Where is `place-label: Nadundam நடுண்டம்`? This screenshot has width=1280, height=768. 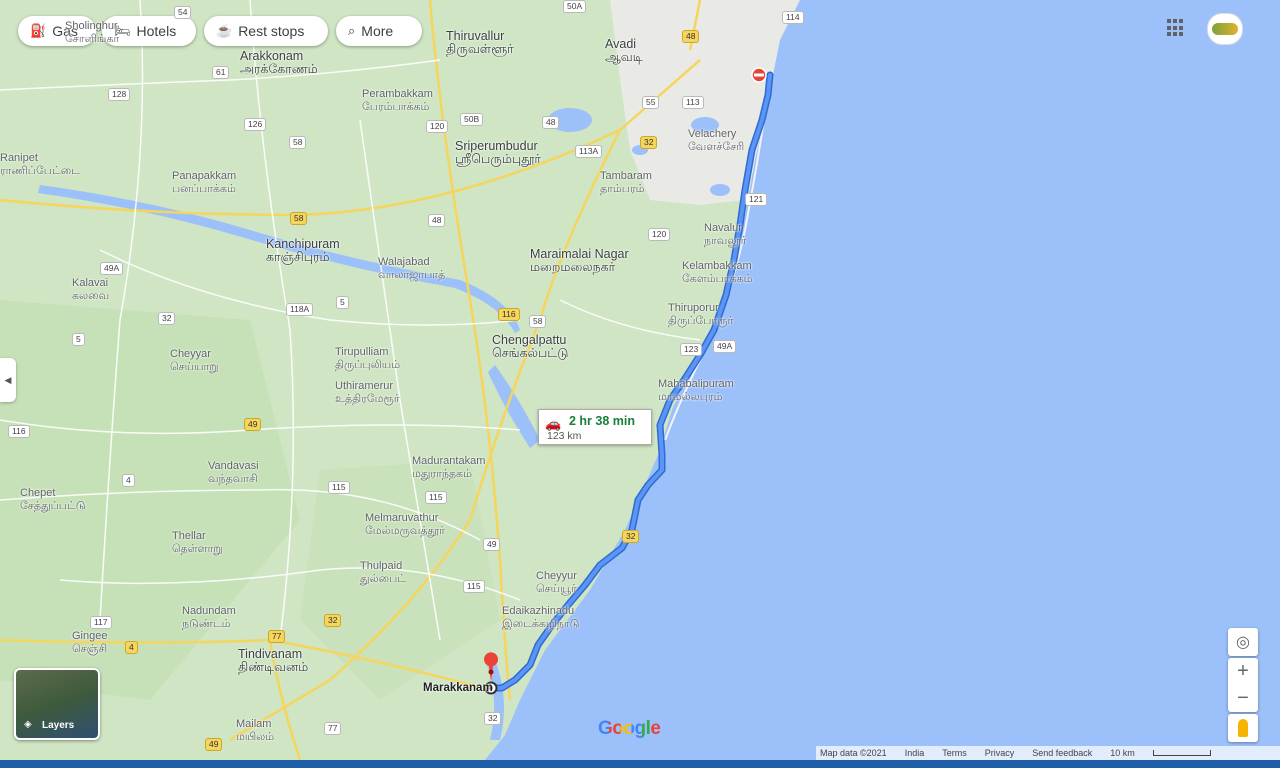
place-label: Nadundam நடுண்டம் is located at coordinates (209, 618).